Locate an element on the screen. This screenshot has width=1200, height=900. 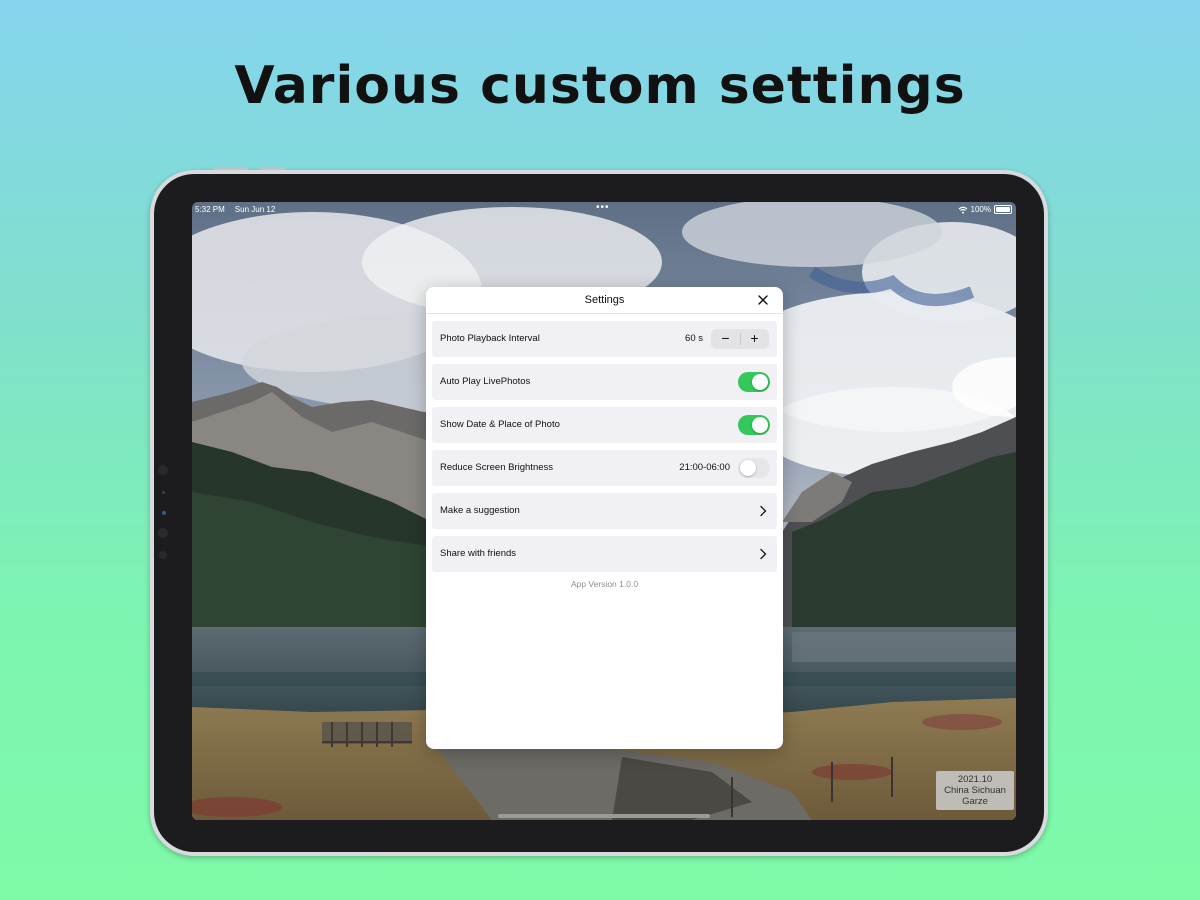
row-show-date-place: Show Date & Place of Photo is located at coordinates (604, 425).